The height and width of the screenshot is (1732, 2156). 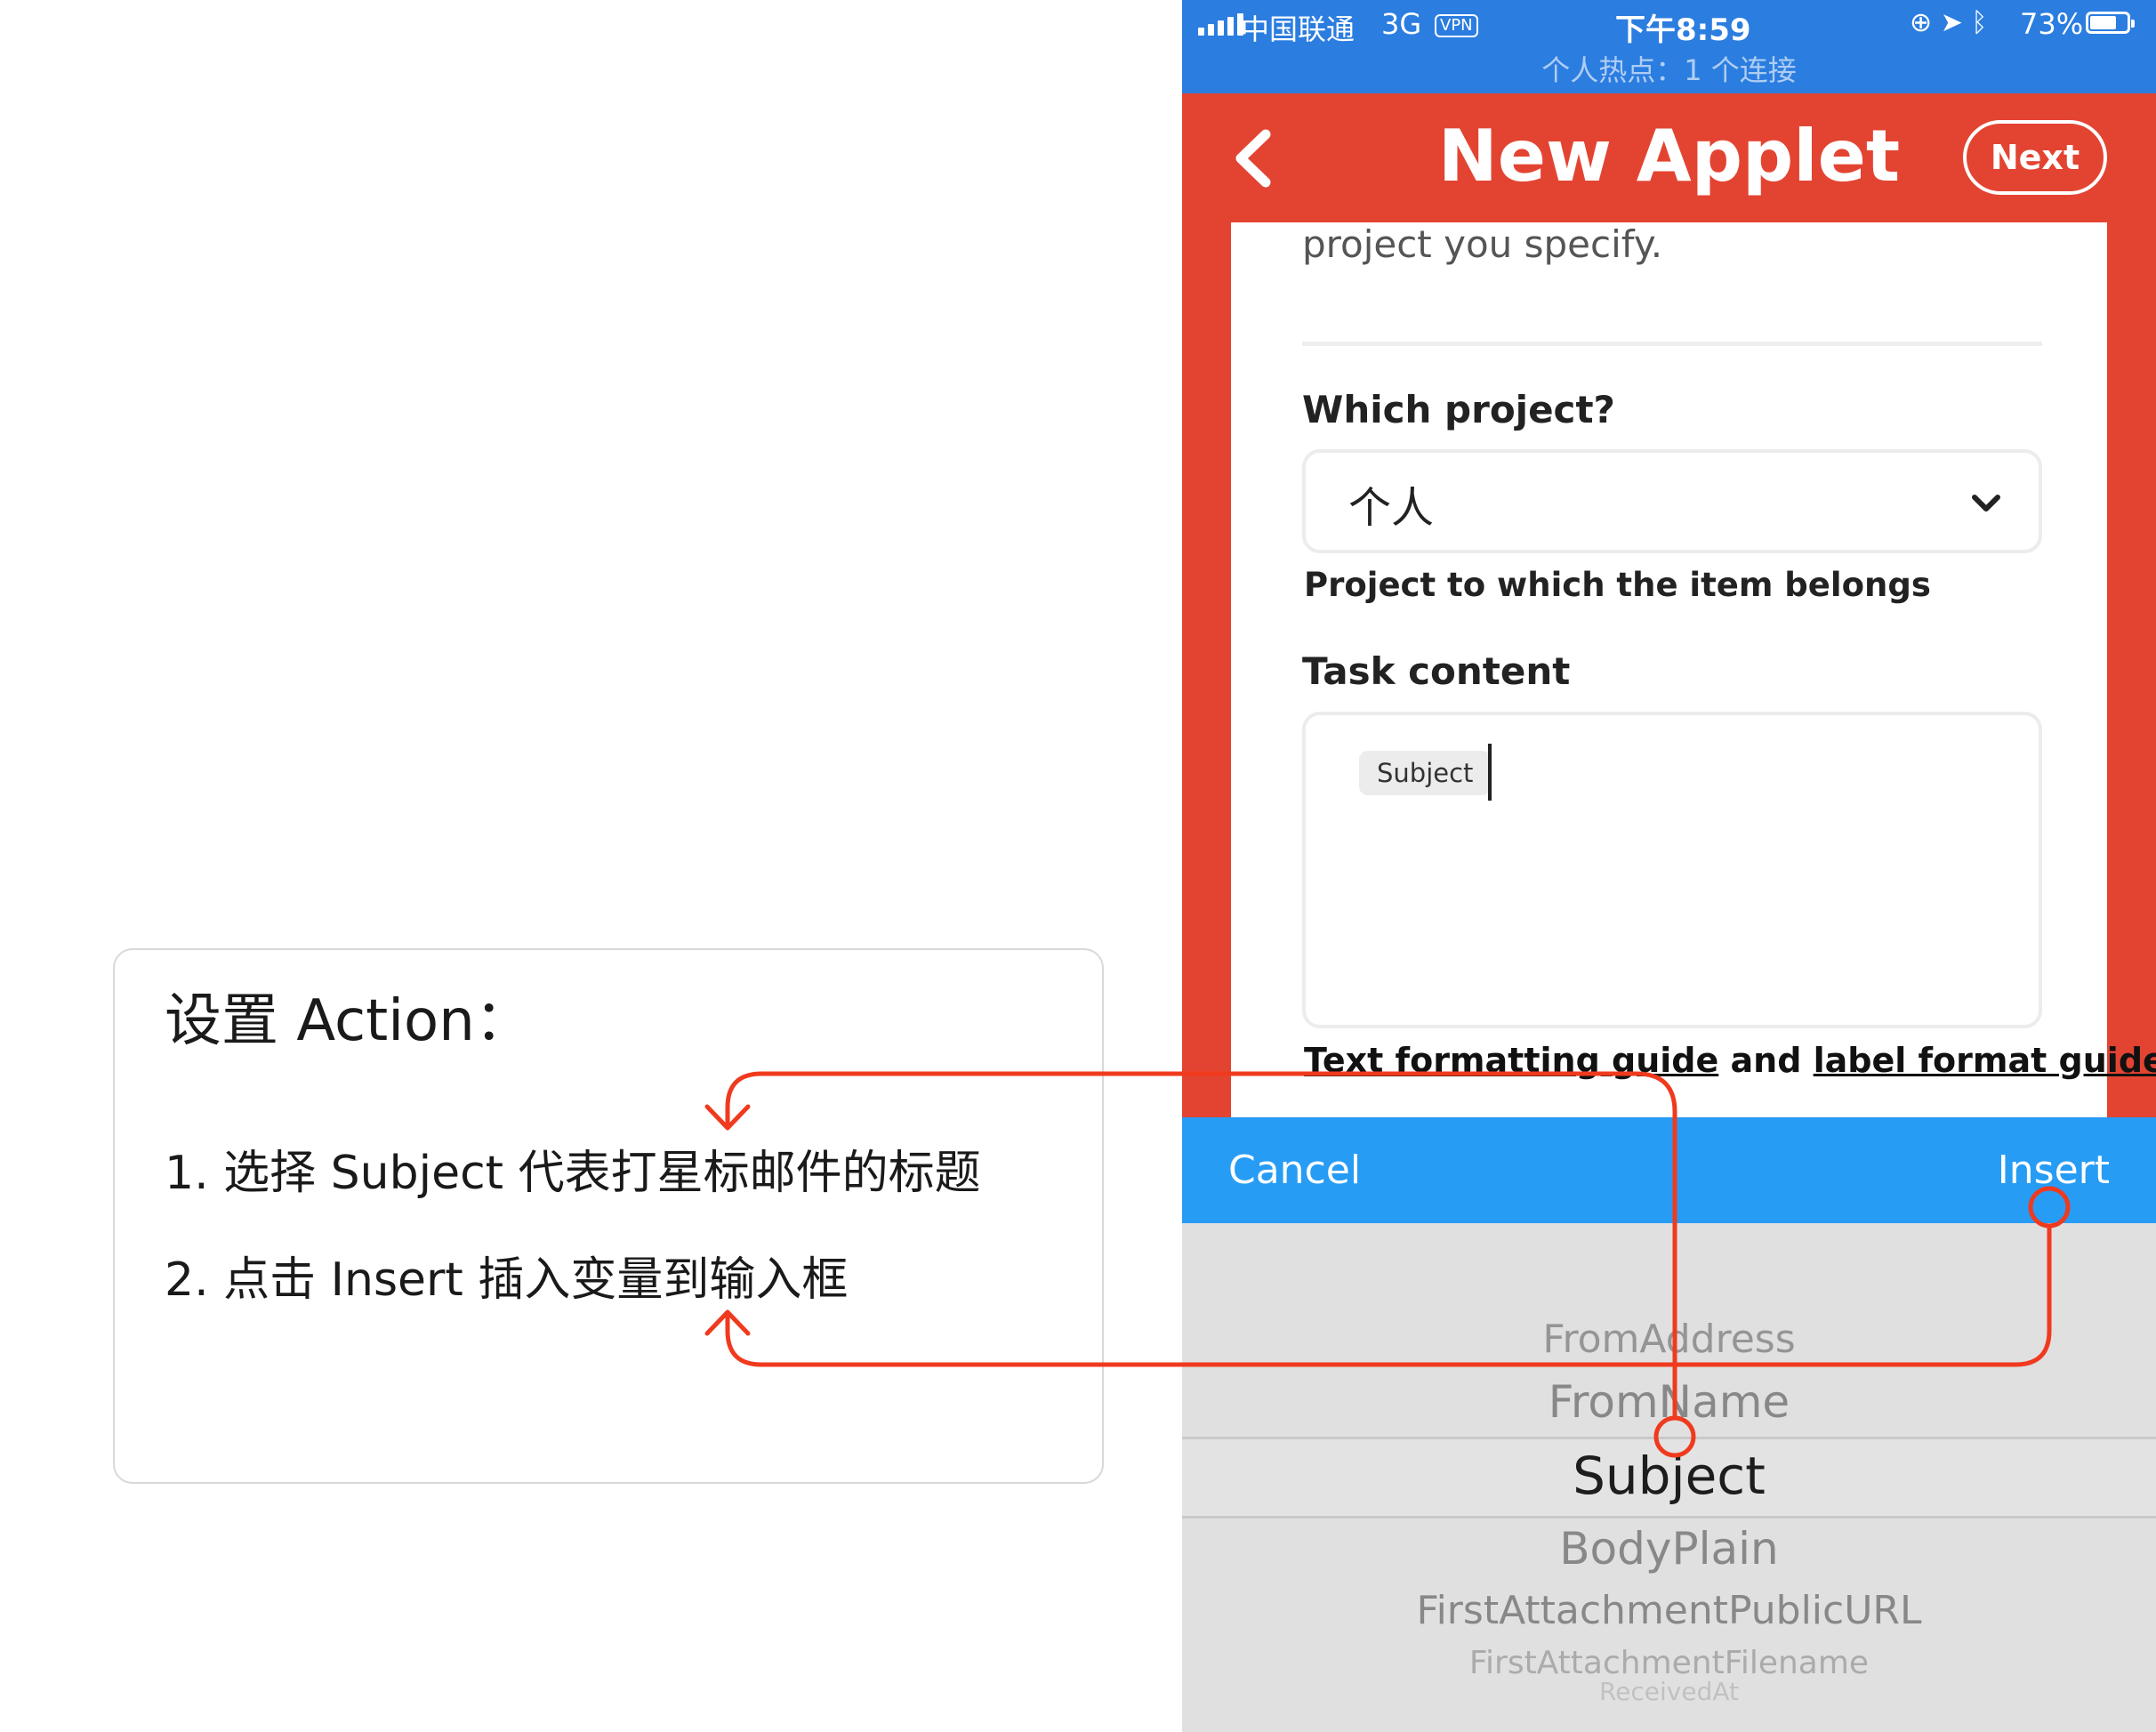 I want to click on next-button: Next, so click(x=2035, y=157).